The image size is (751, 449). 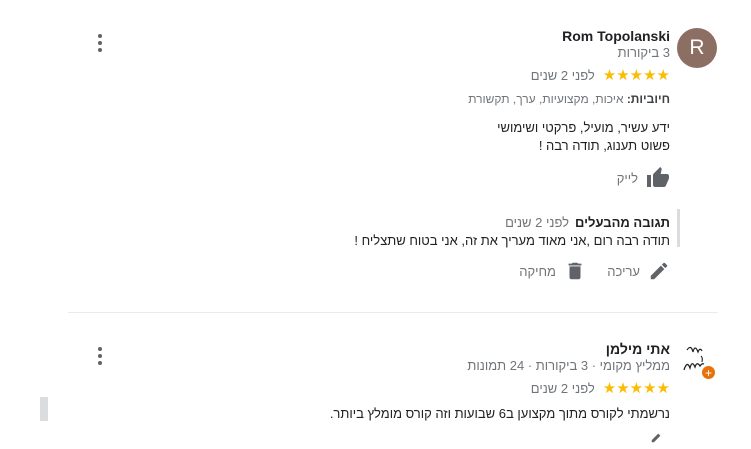 I want to click on avatar: +, so click(x=701, y=360).